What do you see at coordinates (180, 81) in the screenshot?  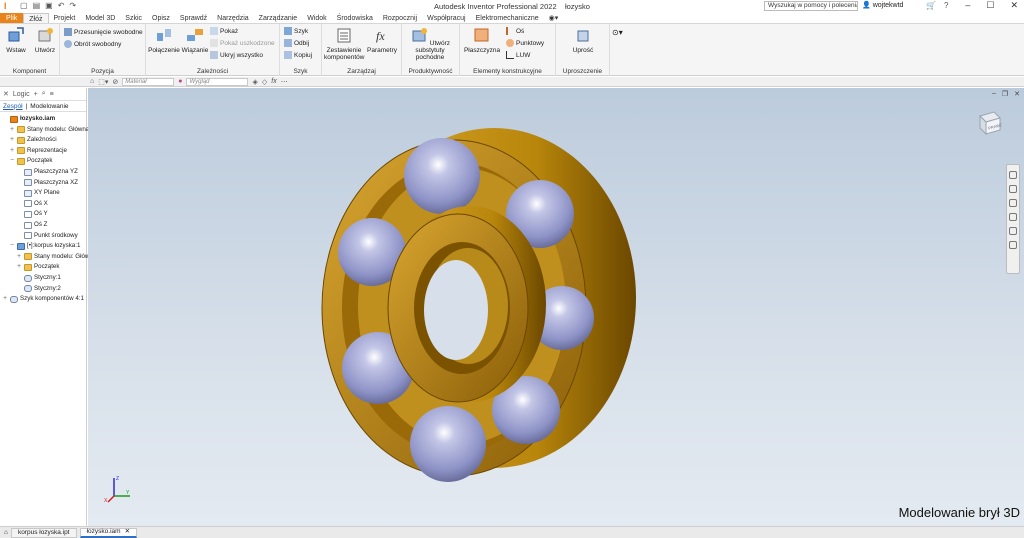 I see `appearance-icon: ●` at bounding box center [180, 81].